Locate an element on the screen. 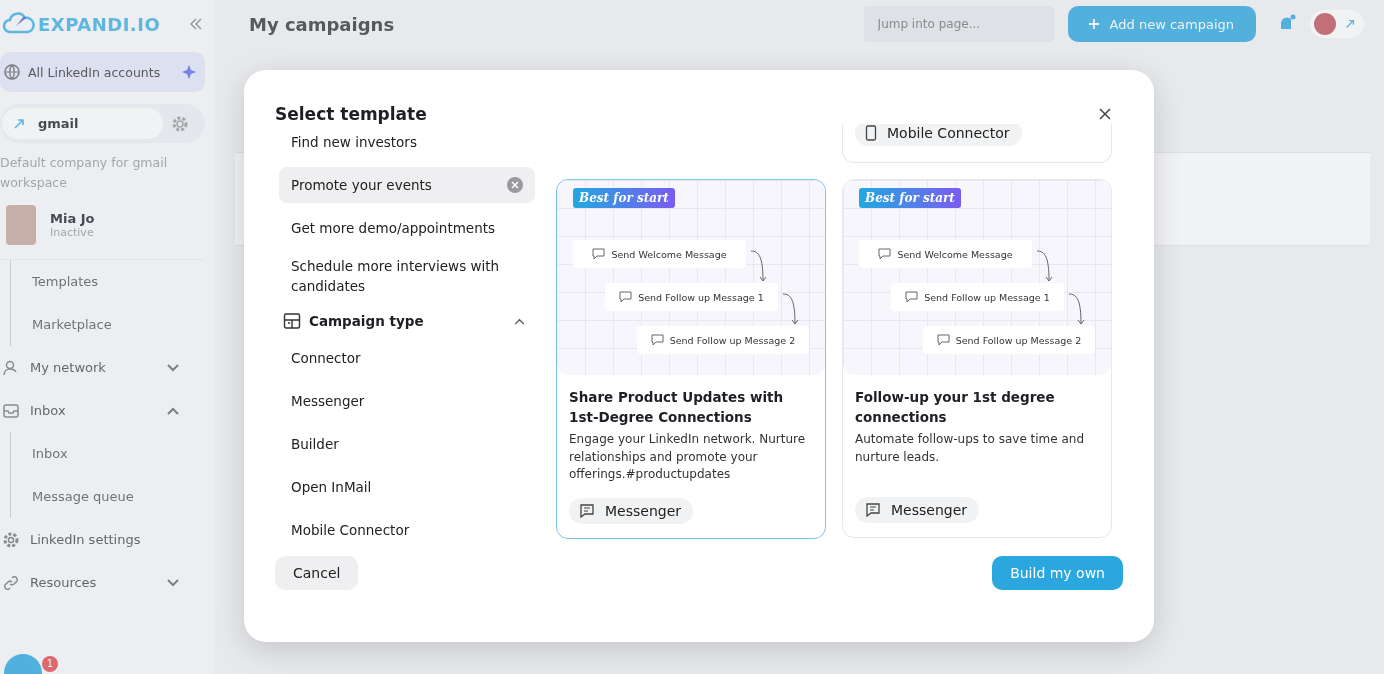 The image size is (1384, 674). template-card: Mobile Connector is located at coordinates (977, 143).